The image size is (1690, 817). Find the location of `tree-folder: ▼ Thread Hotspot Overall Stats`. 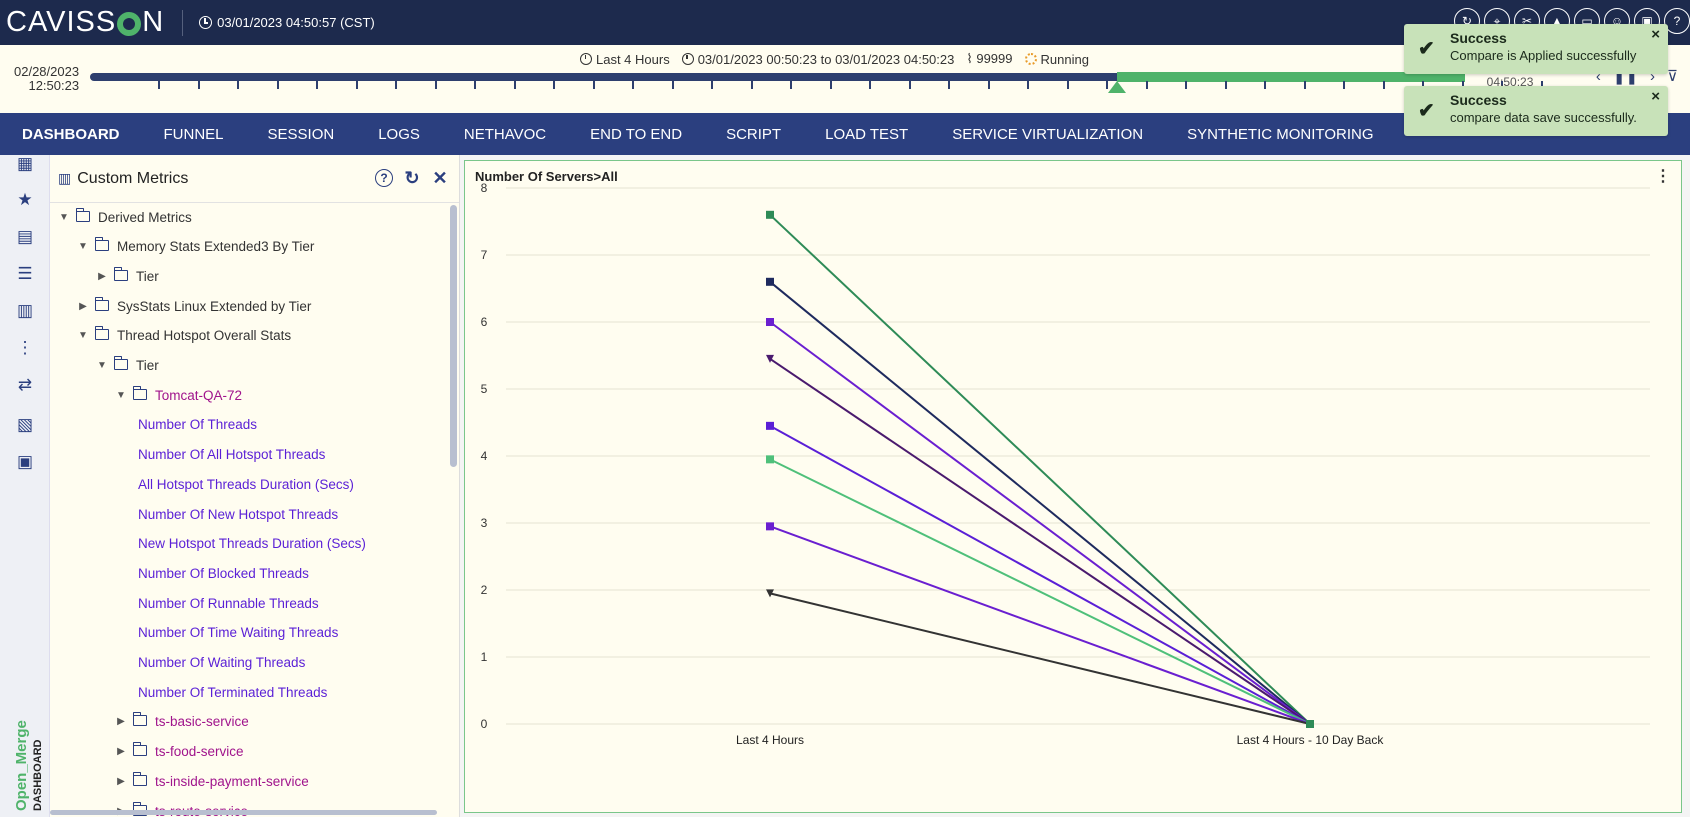

tree-folder: ▼ Thread Hotspot Overall Stats is located at coordinates (184, 336).